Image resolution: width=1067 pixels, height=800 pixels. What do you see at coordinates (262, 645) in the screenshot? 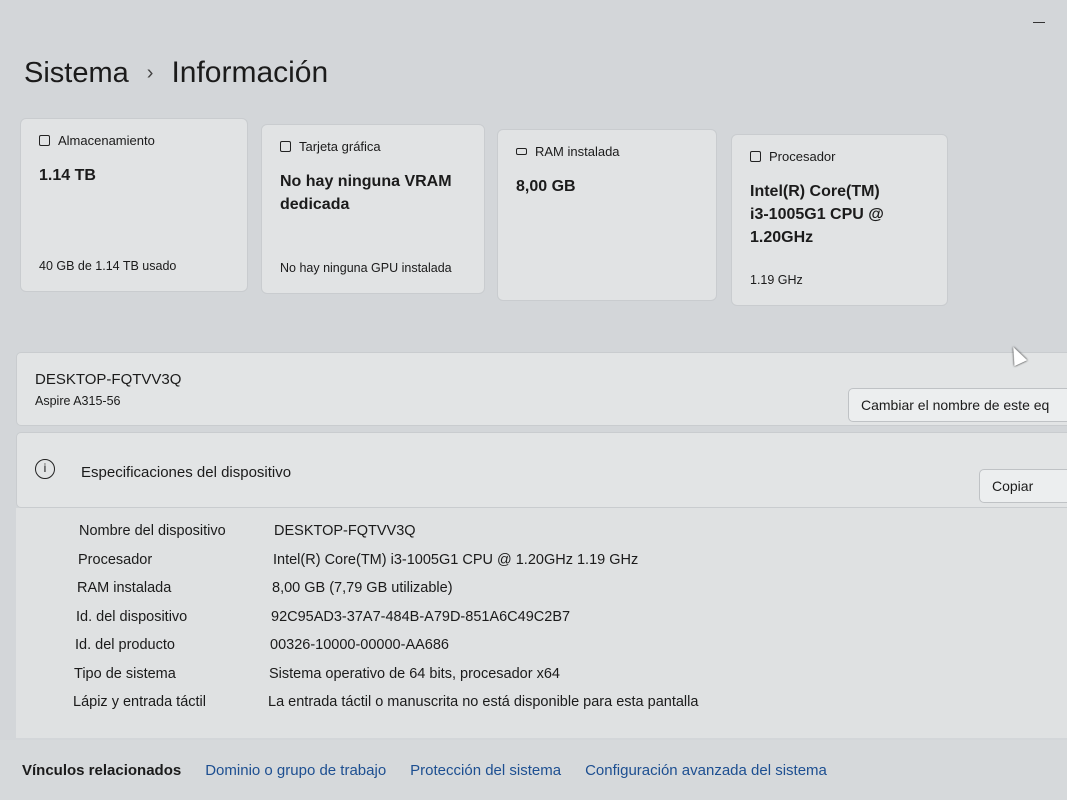
I see `spec-row: Id. del producto 00326-10000-00000-AA686` at bounding box center [262, 645].